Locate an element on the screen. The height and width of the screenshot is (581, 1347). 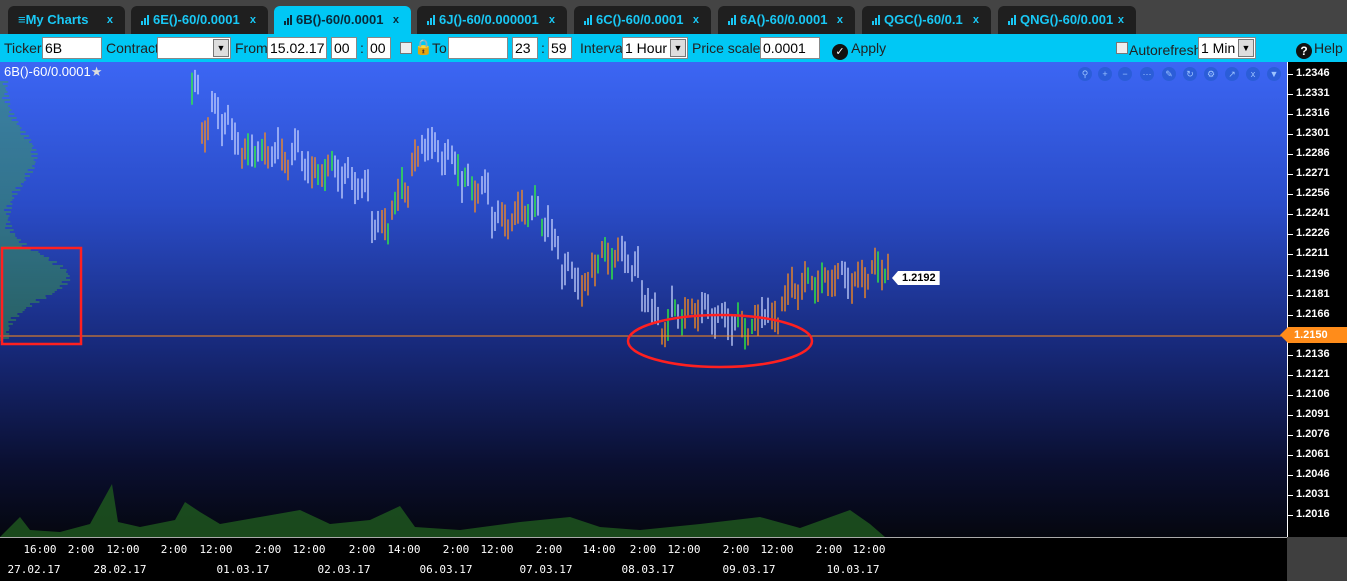
y-tick-label: 1.2091 is located at coordinates (1313, 413).